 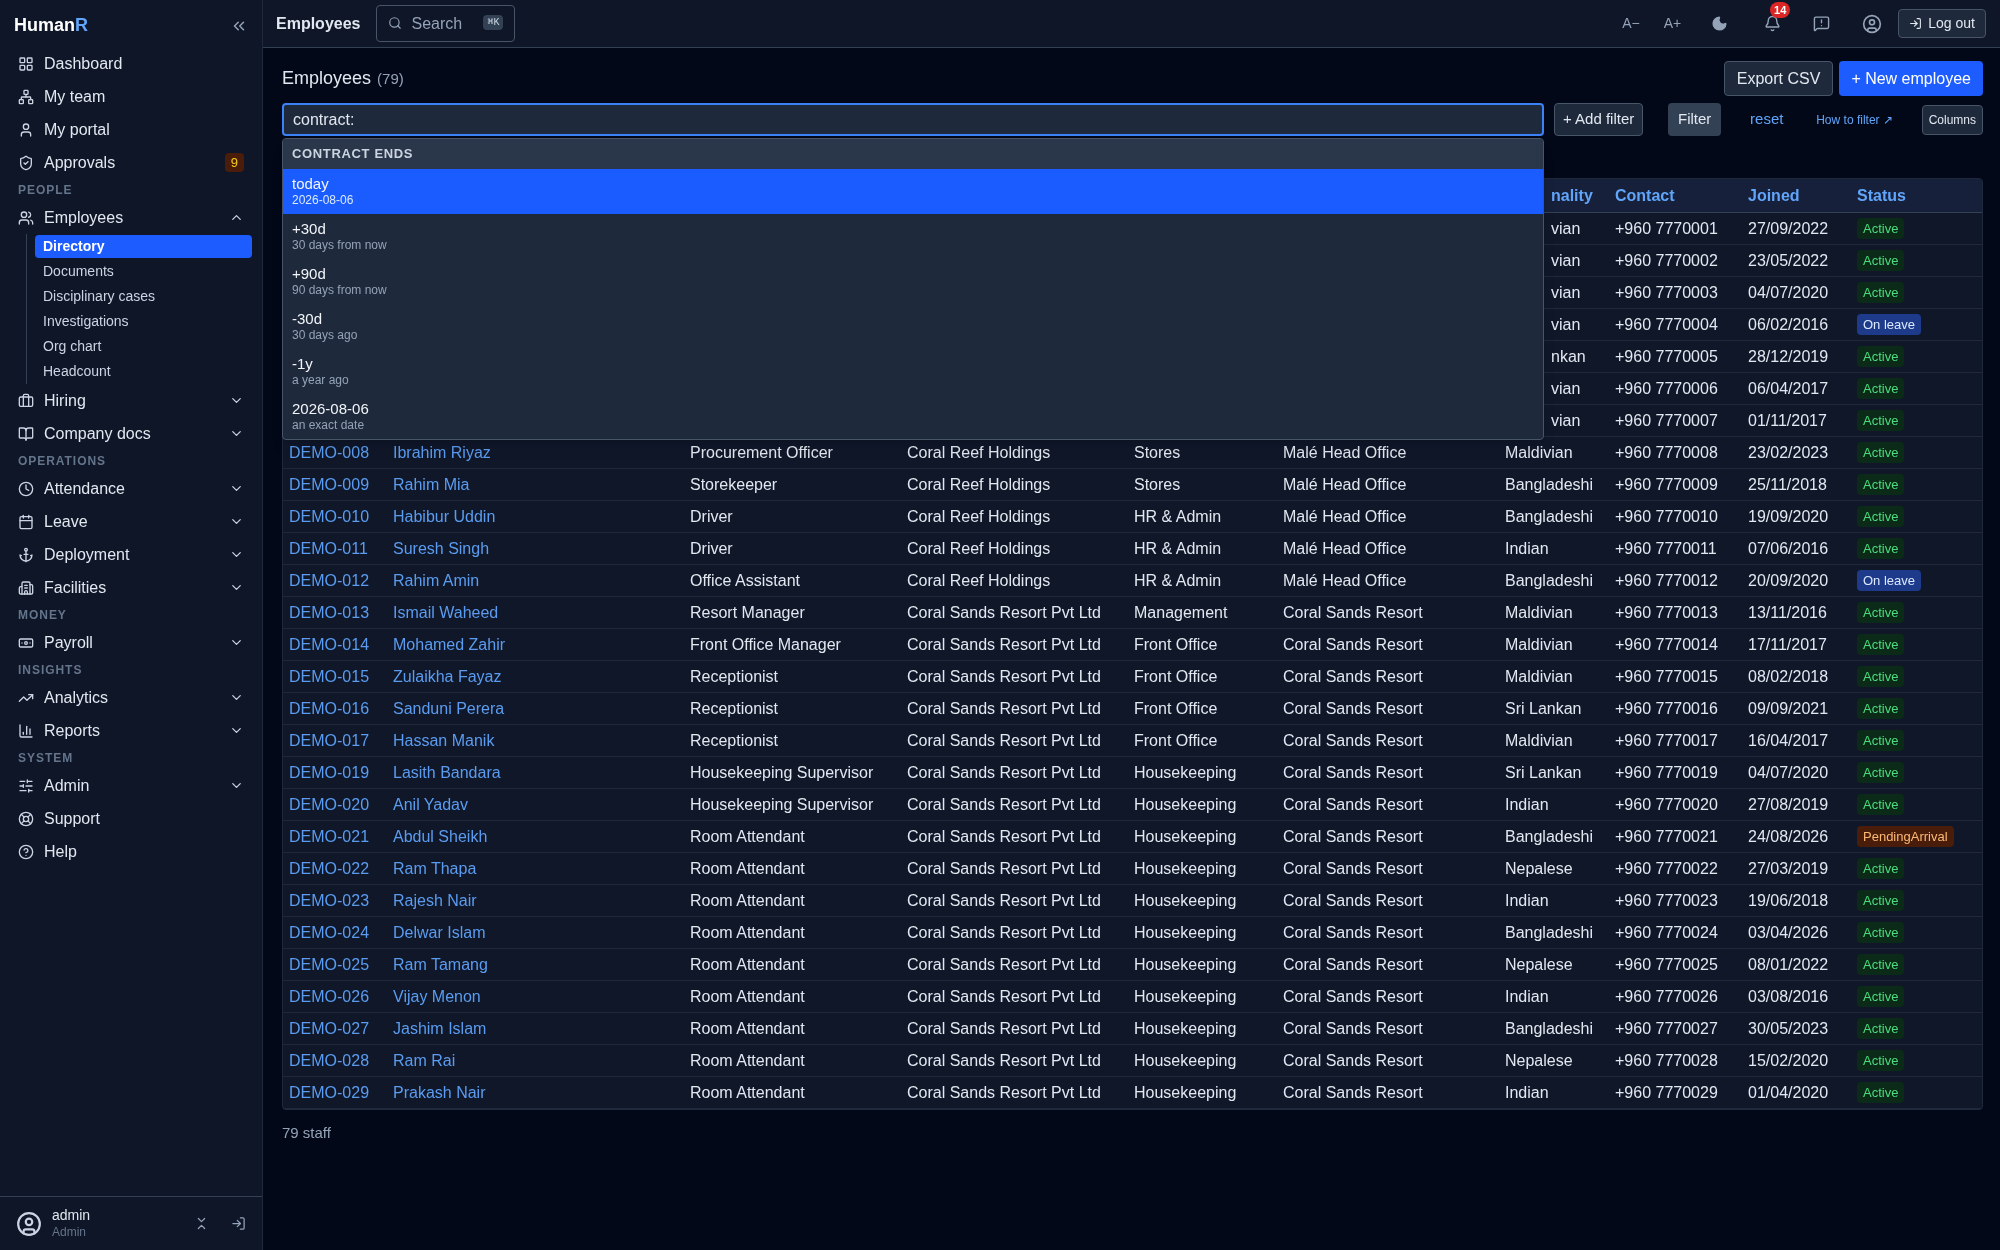 I want to click on employee-id-link: DEMO-021, so click(x=329, y=836).